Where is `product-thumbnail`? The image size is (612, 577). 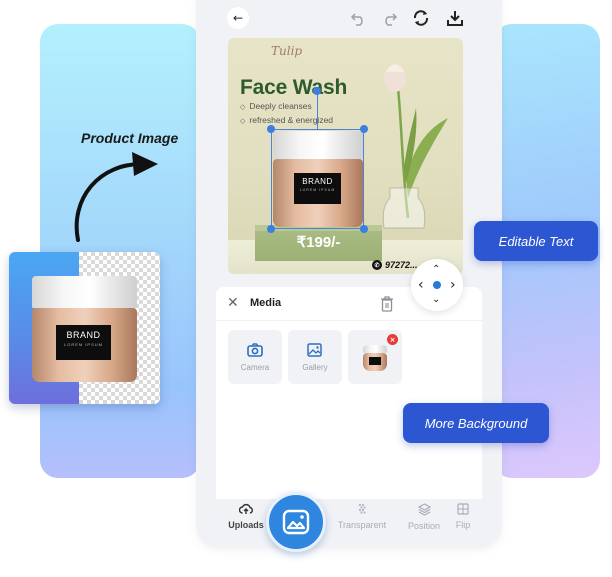 product-thumbnail is located at coordinates (375, 358).